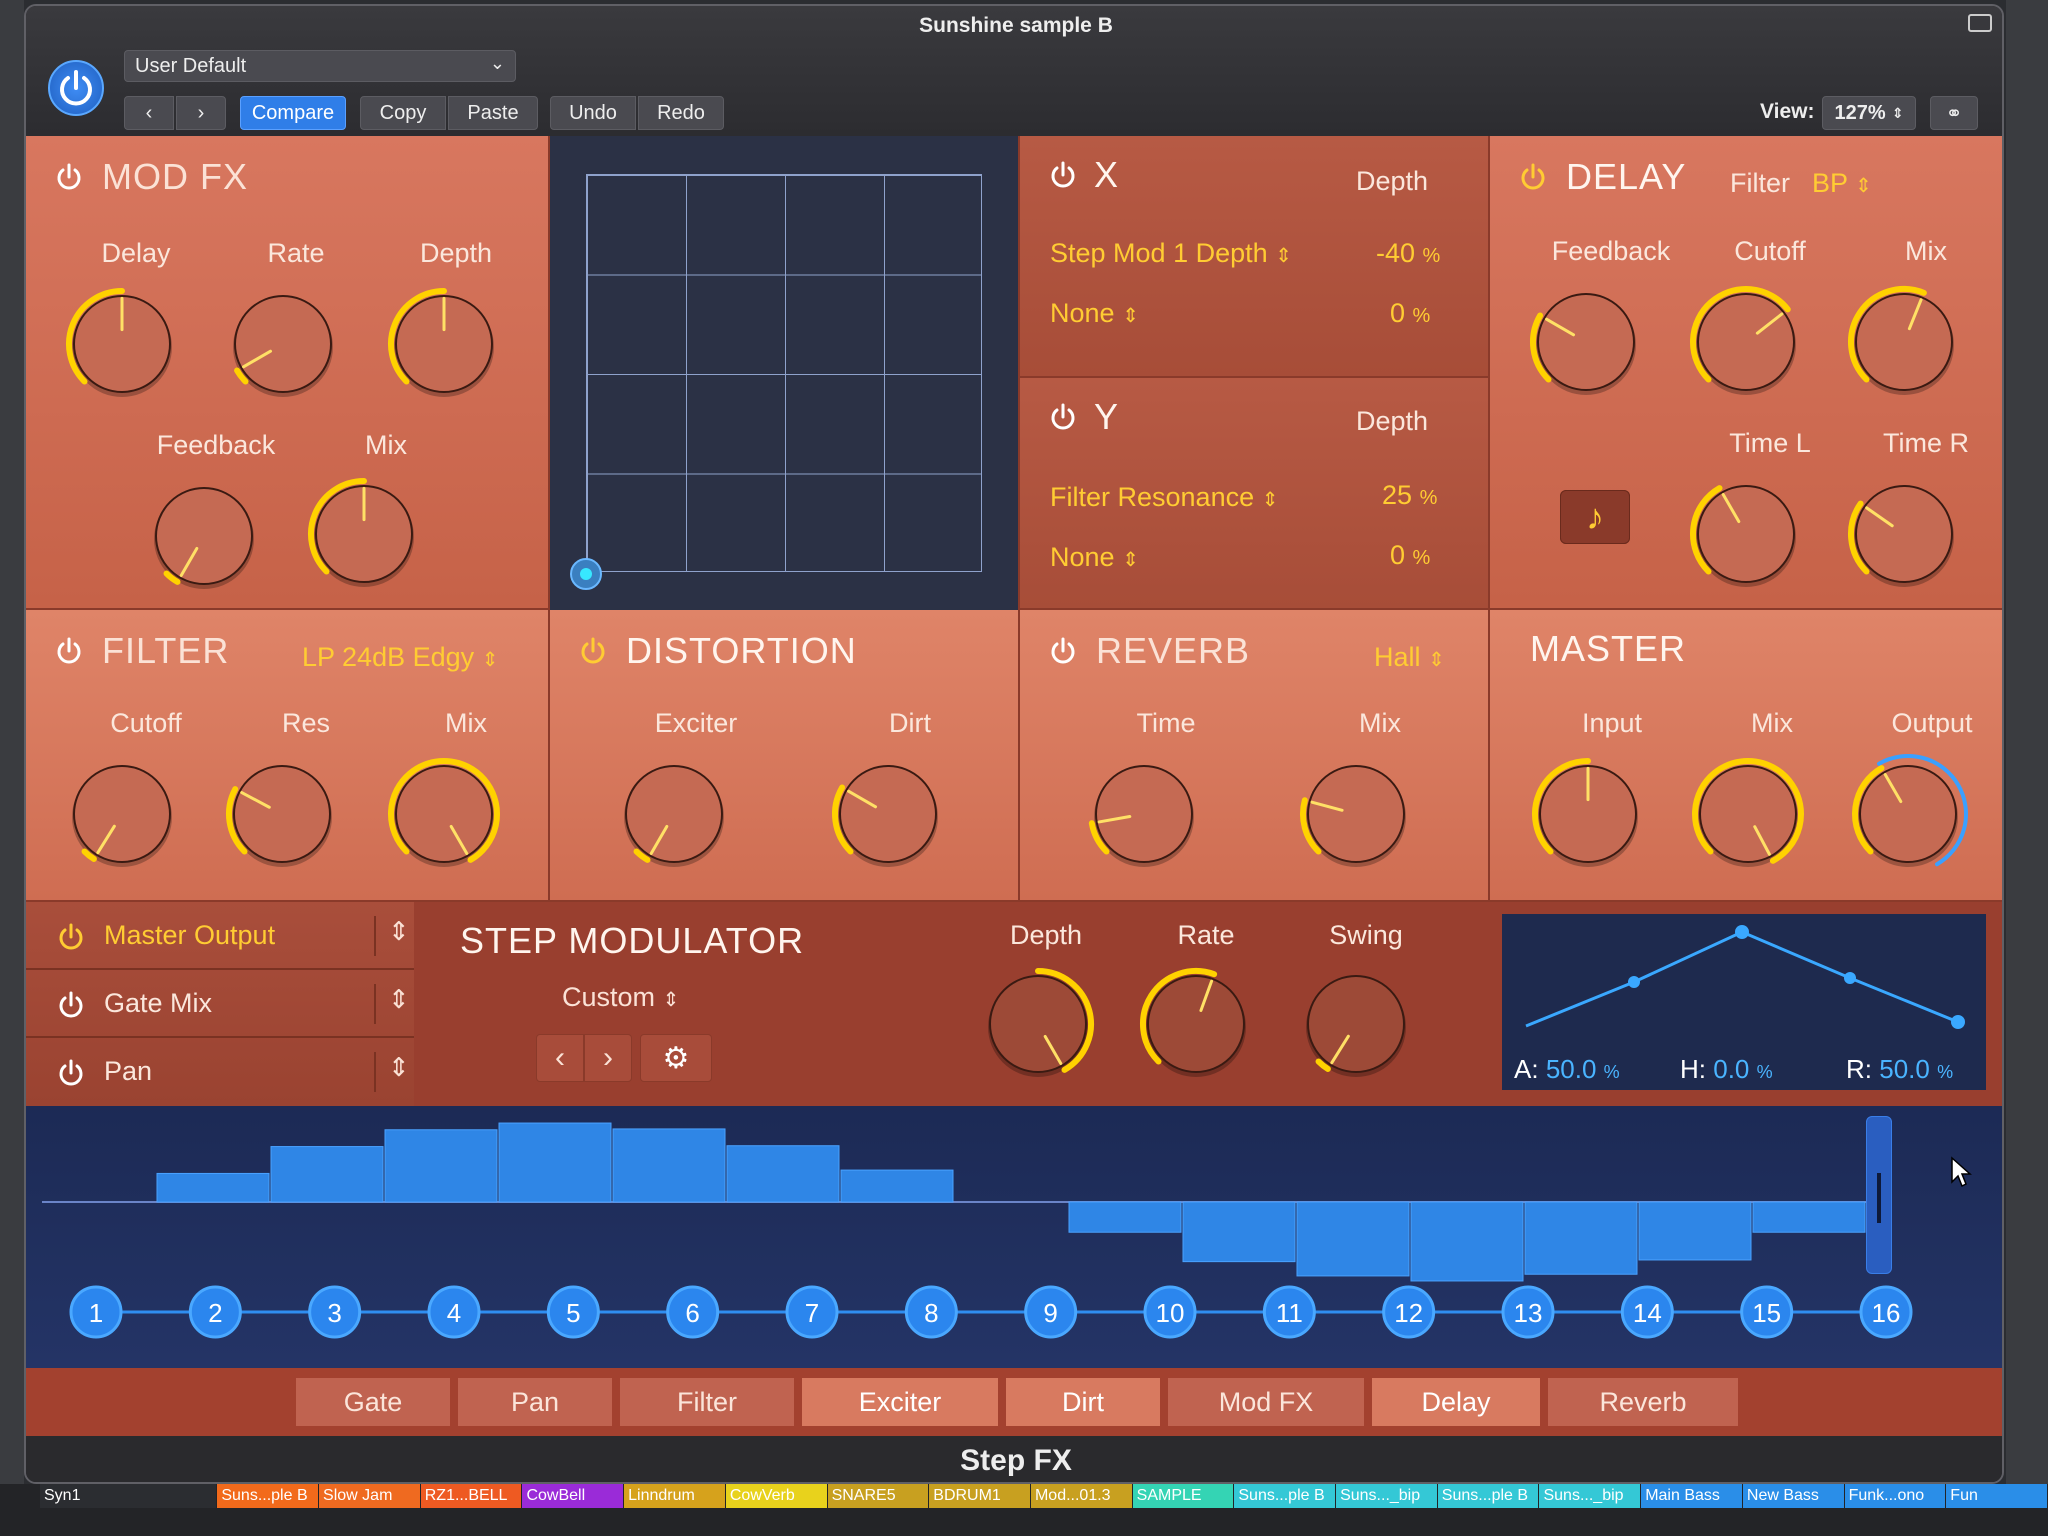 This screenshot has height=1536, width=2048. Describe the element at coordinates (676, 1058) in the screenshot. I see `step-mod-settings-button: ⚙` at that location.